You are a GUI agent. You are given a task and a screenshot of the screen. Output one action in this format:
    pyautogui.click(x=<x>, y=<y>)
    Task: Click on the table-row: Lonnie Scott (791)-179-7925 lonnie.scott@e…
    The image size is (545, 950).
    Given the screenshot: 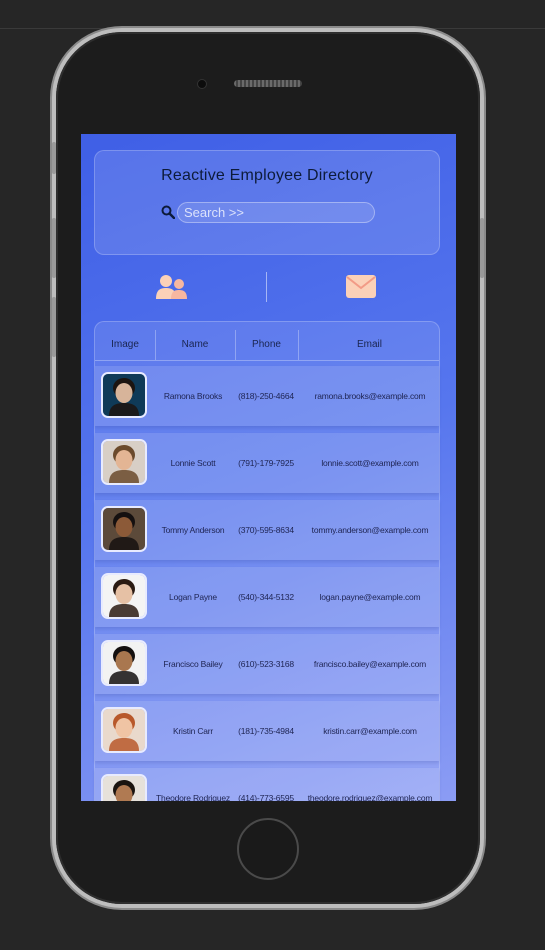 What is the action you would take?
    pyautogui.click(x=267, y=463)
    